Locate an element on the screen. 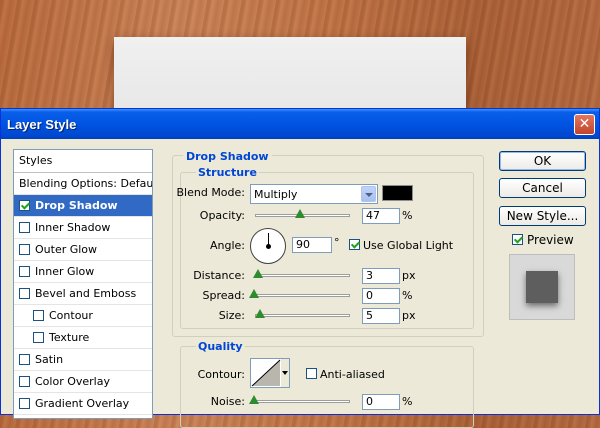 This screenshot has width=600, height=428. opacity-unit: % is located at coordinates (407, 215).